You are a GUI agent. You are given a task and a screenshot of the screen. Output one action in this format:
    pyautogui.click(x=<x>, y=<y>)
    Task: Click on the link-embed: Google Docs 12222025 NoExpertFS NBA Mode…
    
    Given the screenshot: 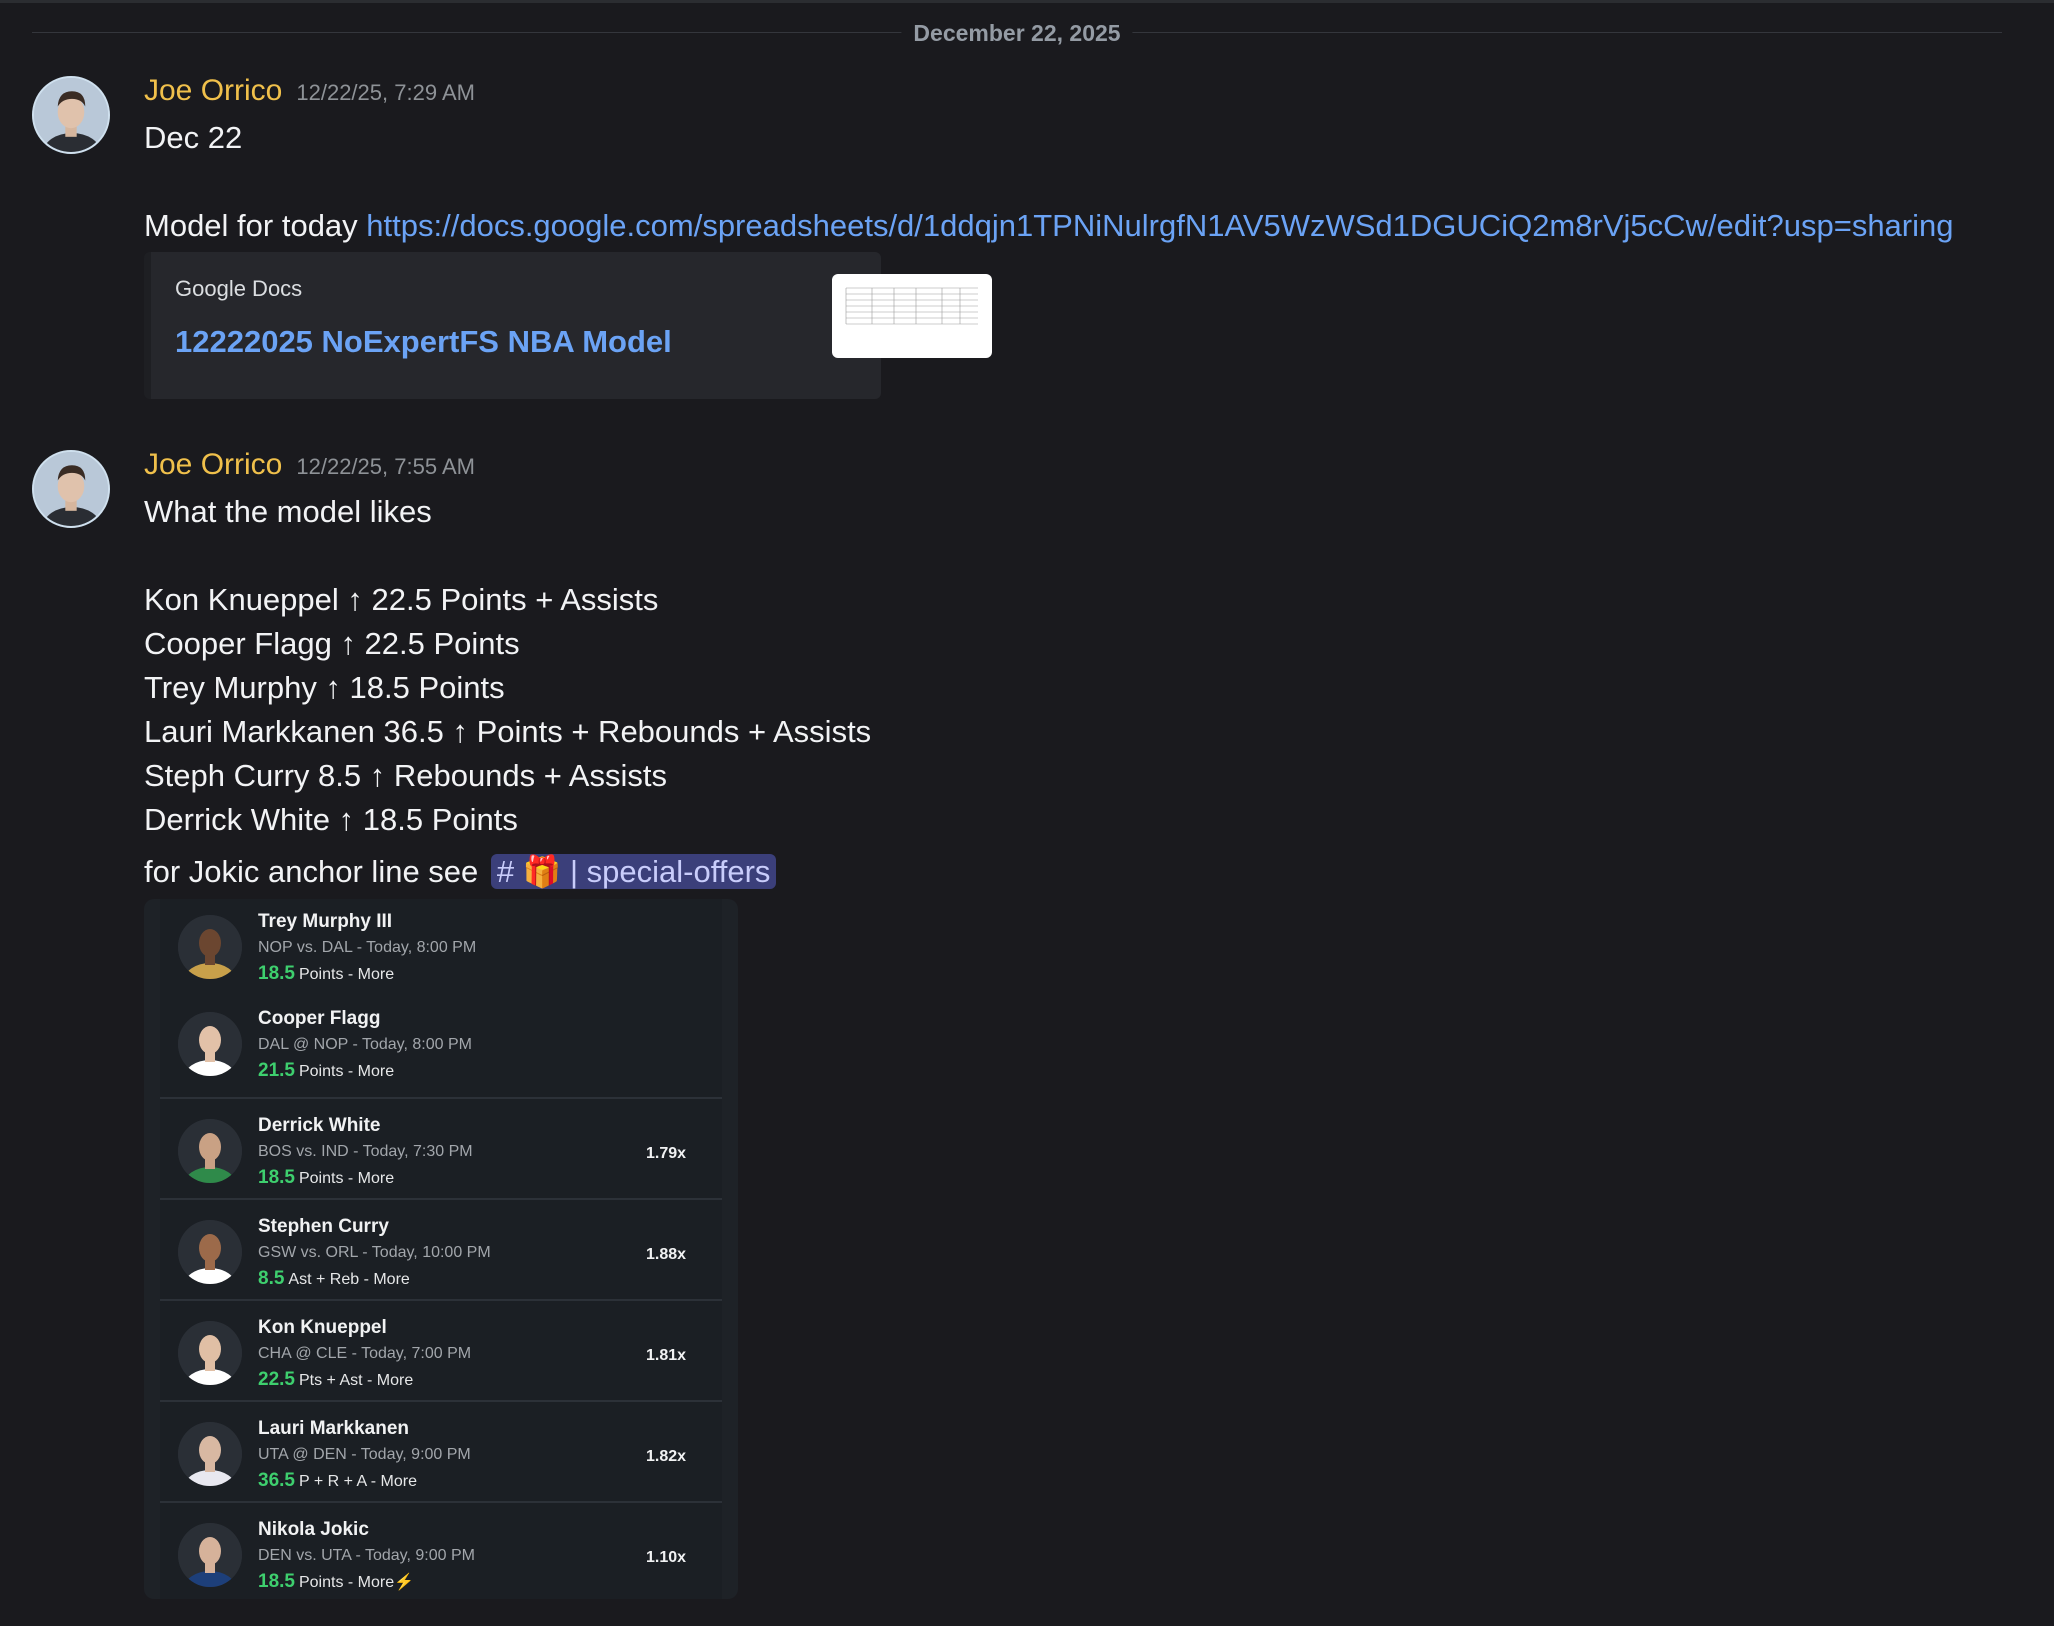 What is the action you would take?
    pyautogui.click(x=568, y=325)
    